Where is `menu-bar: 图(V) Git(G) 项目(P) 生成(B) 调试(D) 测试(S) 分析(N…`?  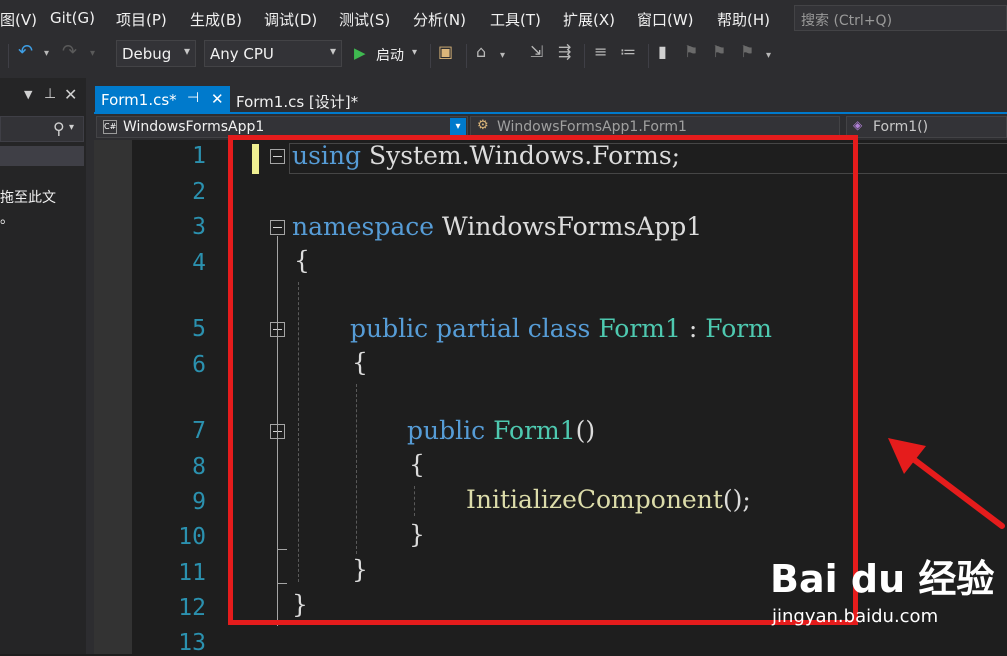
menu-bar: 图(V) Git(G) 项目(P) 生成(B) 调试(D) 测试(S) 分析(N… is located at coordinates (503, 18).